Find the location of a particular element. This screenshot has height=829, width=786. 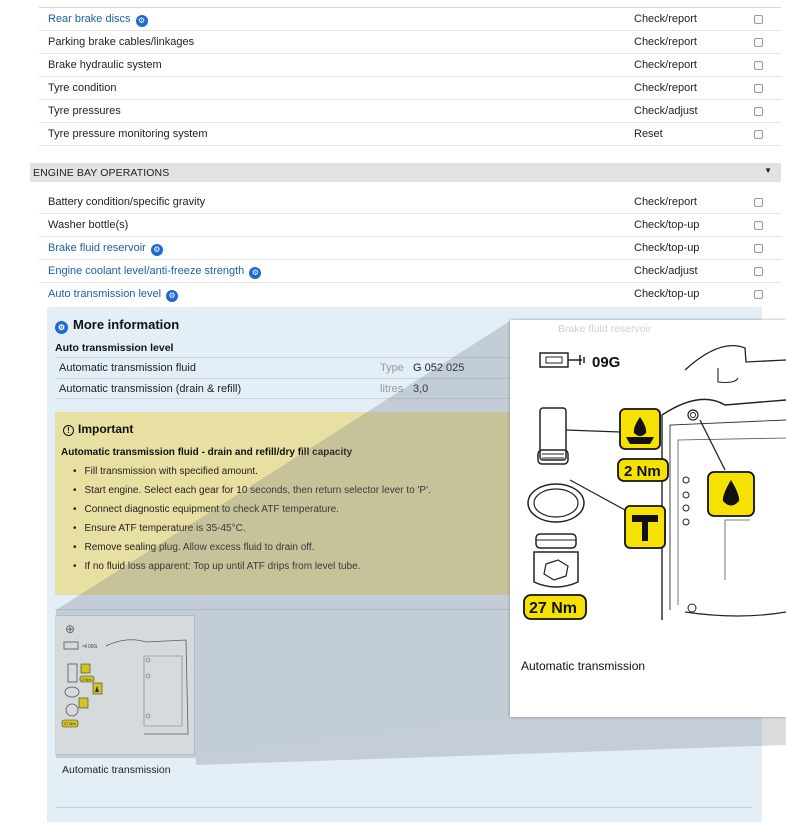

spec-value: G 052 025 is located at coordinates (439, 368).